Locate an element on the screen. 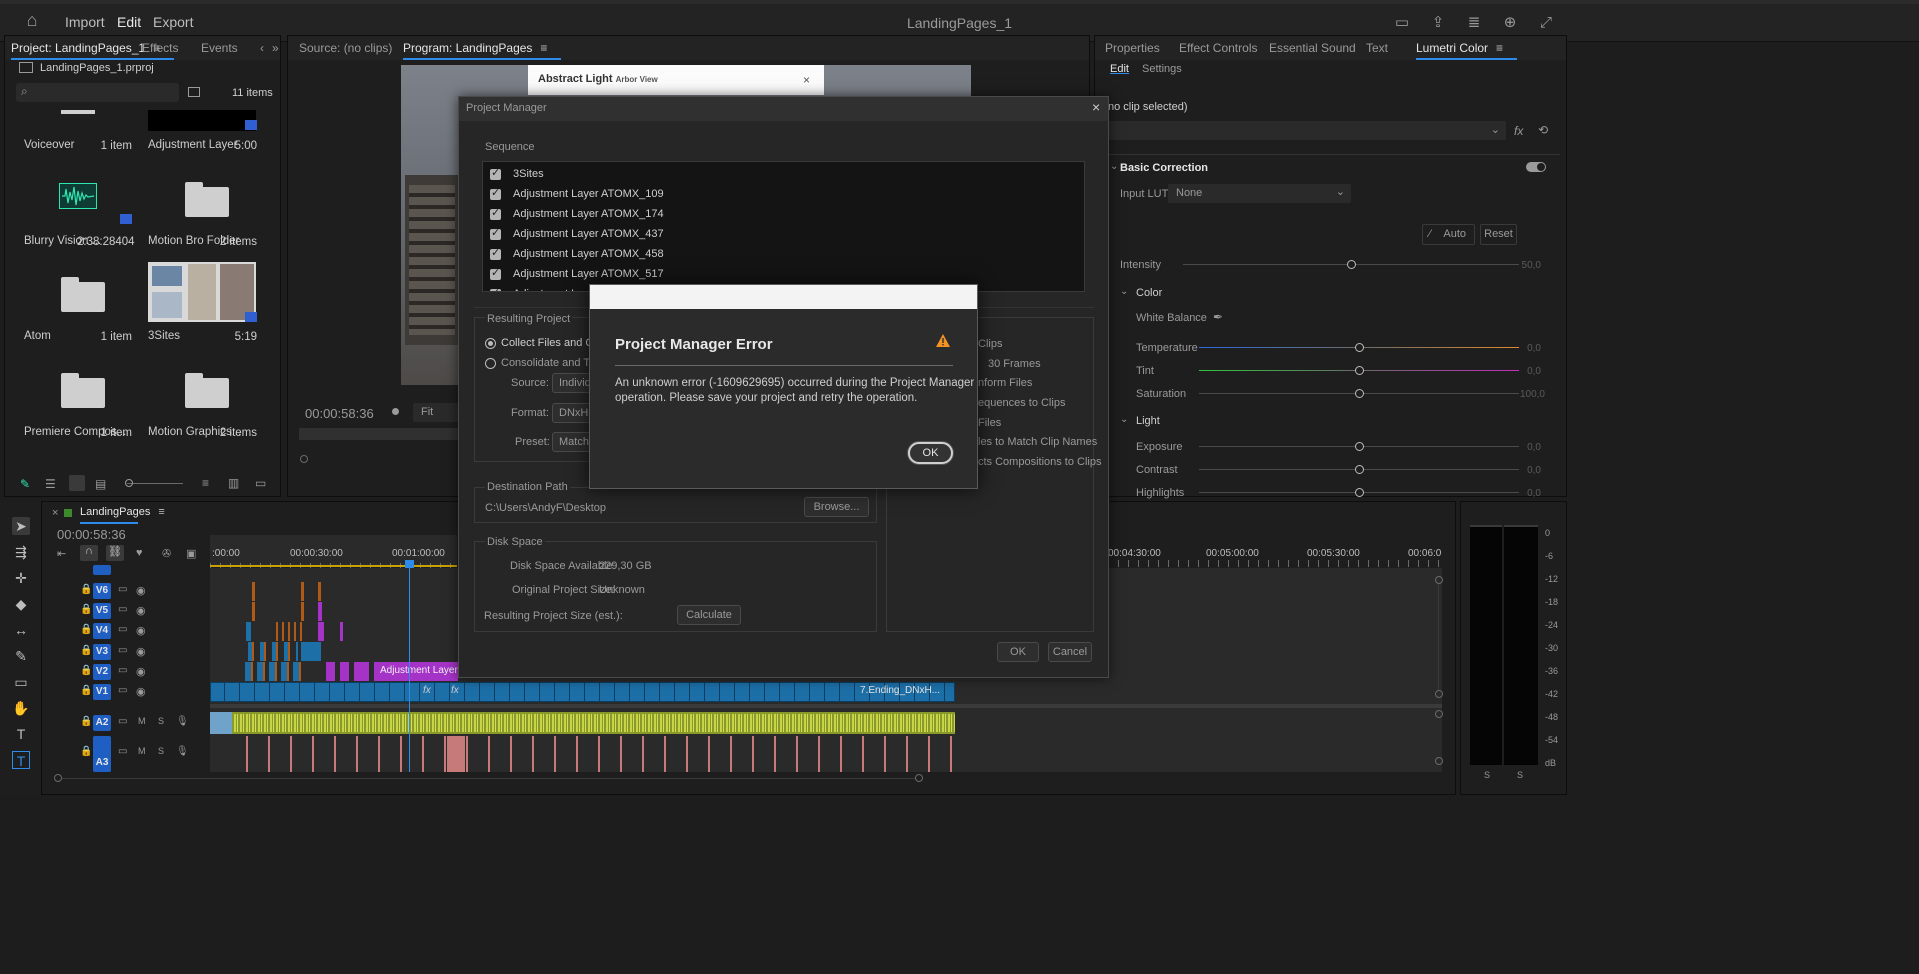 The width and height of the screenshot is (1919, 974). v4-clip is located at coordinates (248, 631).